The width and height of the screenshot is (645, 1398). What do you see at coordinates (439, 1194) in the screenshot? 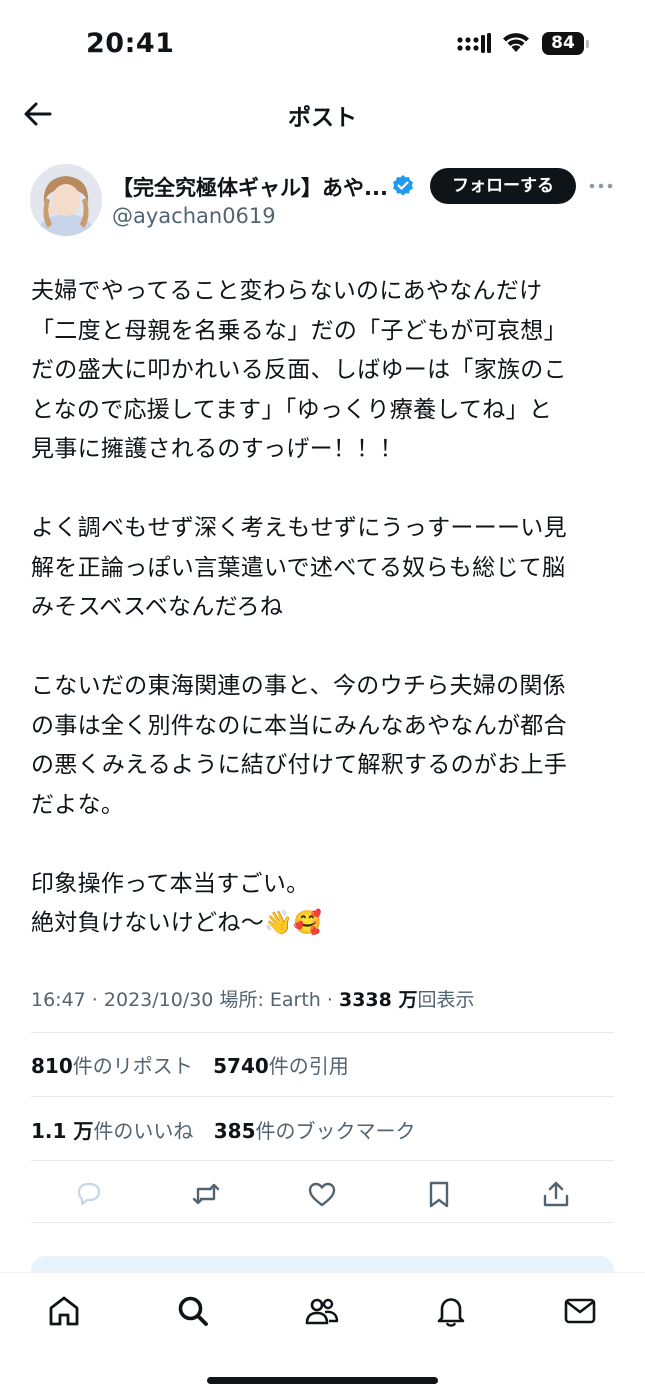
I see `bookmark-icon` at bounding box center [439, 1194].